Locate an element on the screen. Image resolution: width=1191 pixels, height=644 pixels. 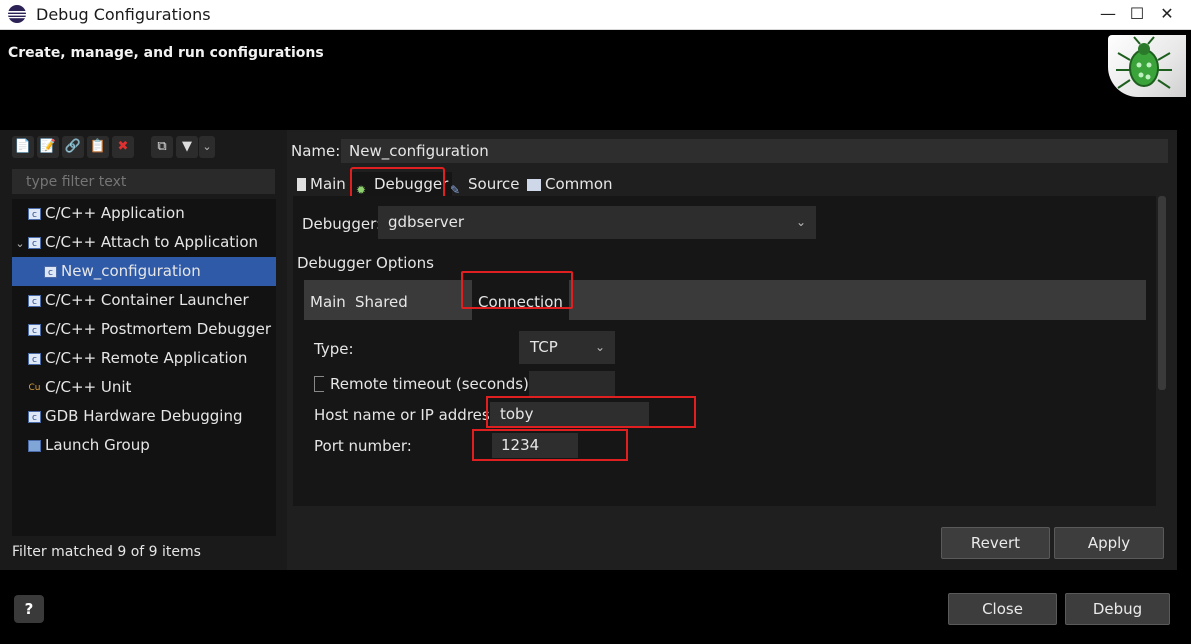
tree-item-launch-group: Launch Group is located at coordinates (144, 445).